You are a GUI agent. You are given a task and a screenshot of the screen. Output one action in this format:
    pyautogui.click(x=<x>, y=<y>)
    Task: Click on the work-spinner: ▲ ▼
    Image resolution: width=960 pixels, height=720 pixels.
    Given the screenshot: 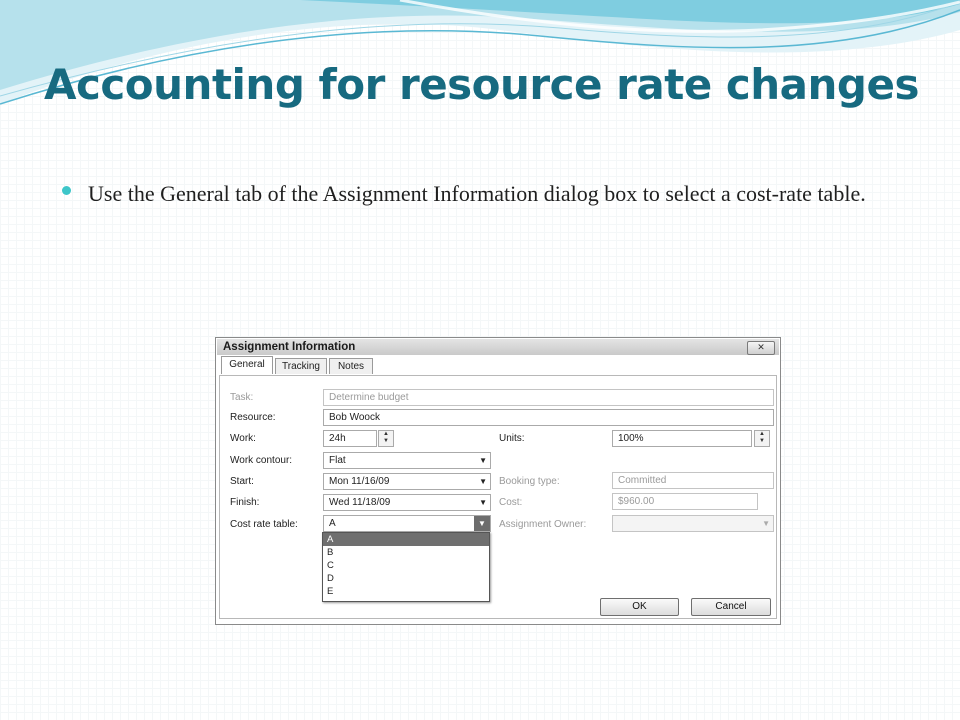 What is the action you would take?
    pyautogui.click(x=386, y=438)
    